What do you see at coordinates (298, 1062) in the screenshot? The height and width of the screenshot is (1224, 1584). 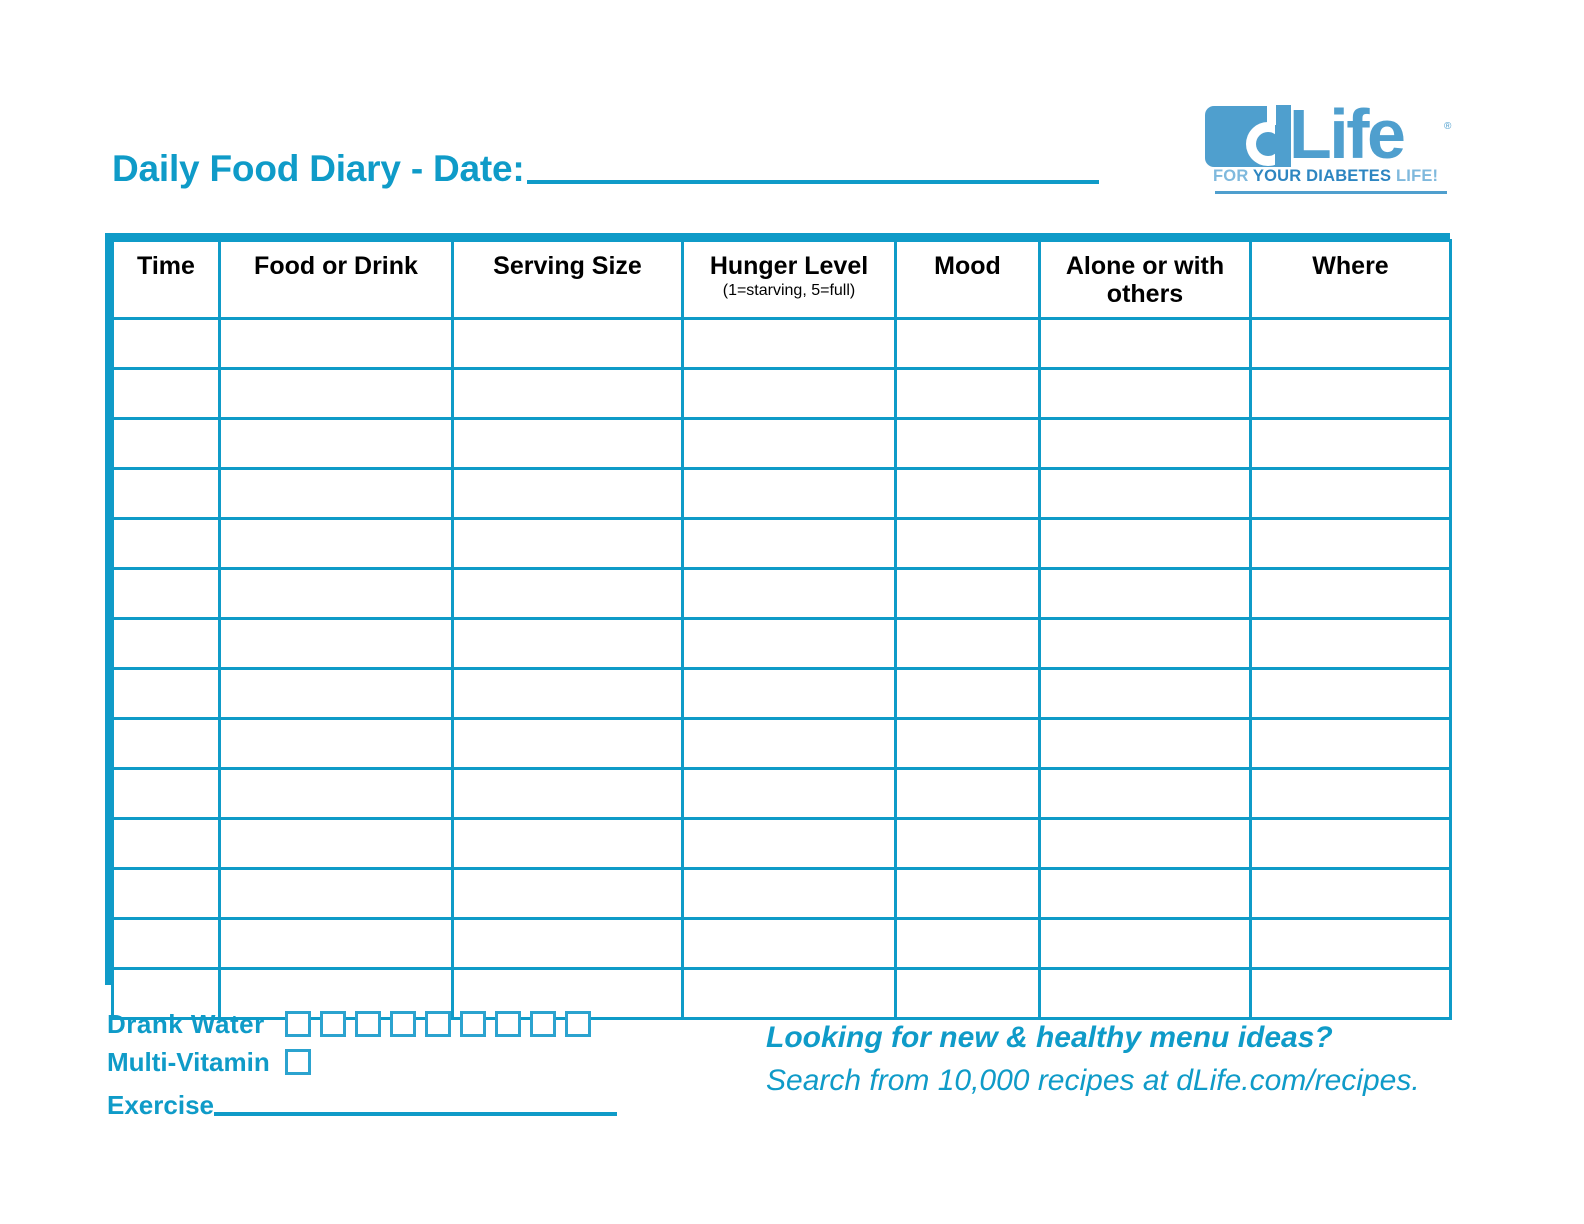 I see `multi-vitamin-checkbox` at bounding box center [298, 1062].